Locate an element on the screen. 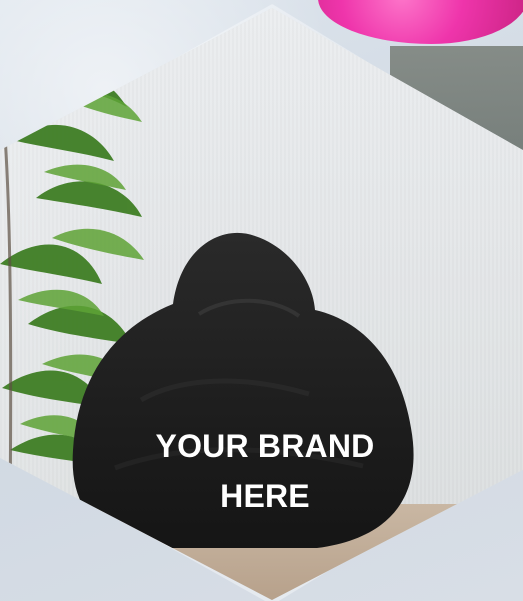 The height and width of the screenshot is (601, 523). brand-text: YOUR BRAND HERE is located at coordinates (265, 471).